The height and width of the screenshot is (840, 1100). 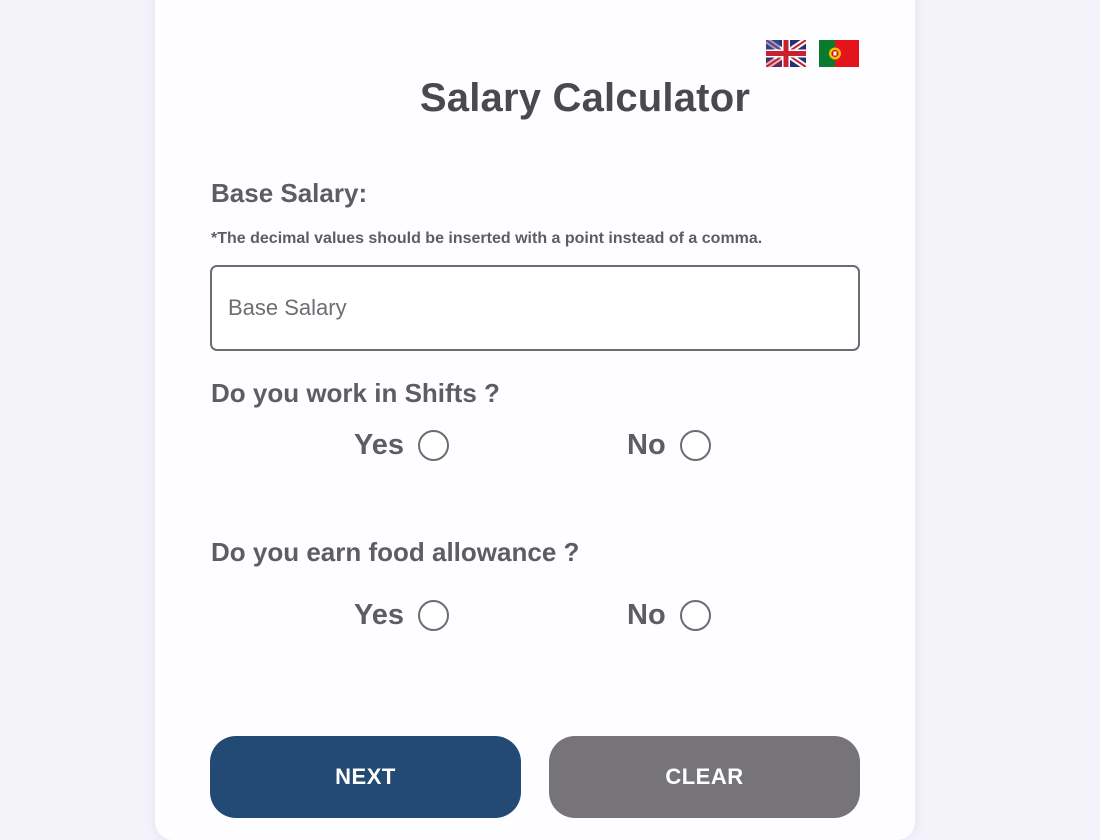 What do you see at coordinates (535, 308) in the screenshot?
I see `base-salary-input` at bounding box center [535, 308].